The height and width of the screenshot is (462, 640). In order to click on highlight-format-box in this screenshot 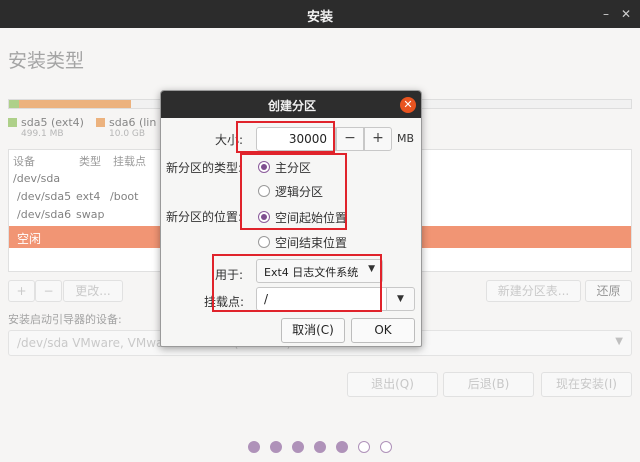, I will do `click(297, 283)`.